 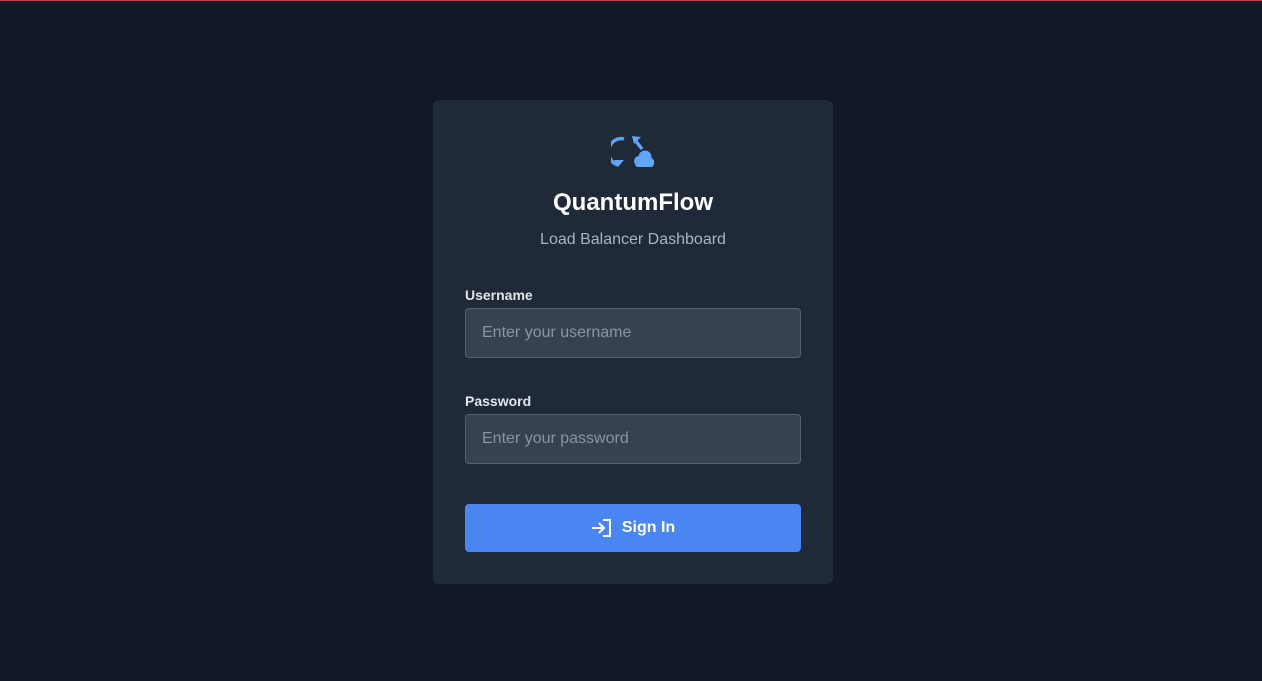 What do you see at coordinates (648, 527) in the screenshot?
I see `sign-in-label: Sign In` at bounding box center [648, 527].